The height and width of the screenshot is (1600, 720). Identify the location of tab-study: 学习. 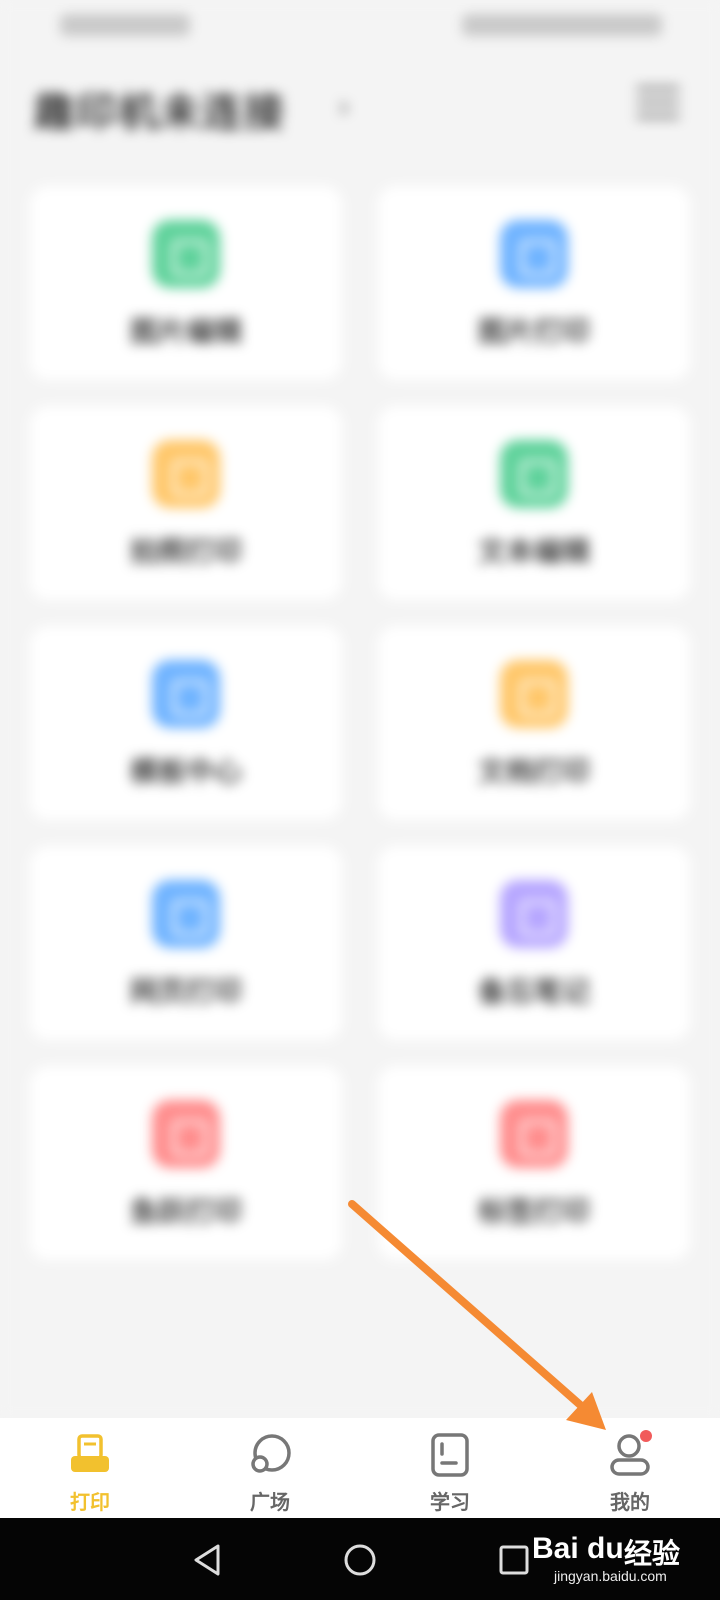
(450, 1468).